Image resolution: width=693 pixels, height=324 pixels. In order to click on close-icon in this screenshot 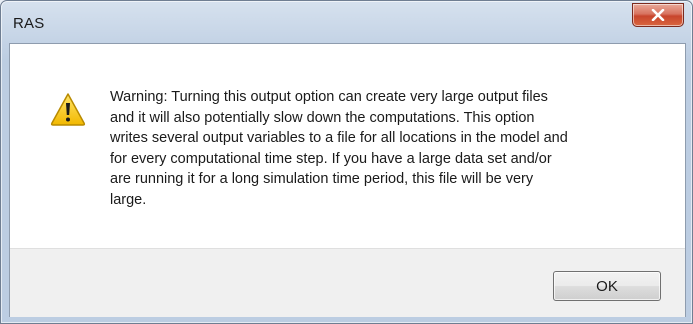, I will do `click(658, 15)`.